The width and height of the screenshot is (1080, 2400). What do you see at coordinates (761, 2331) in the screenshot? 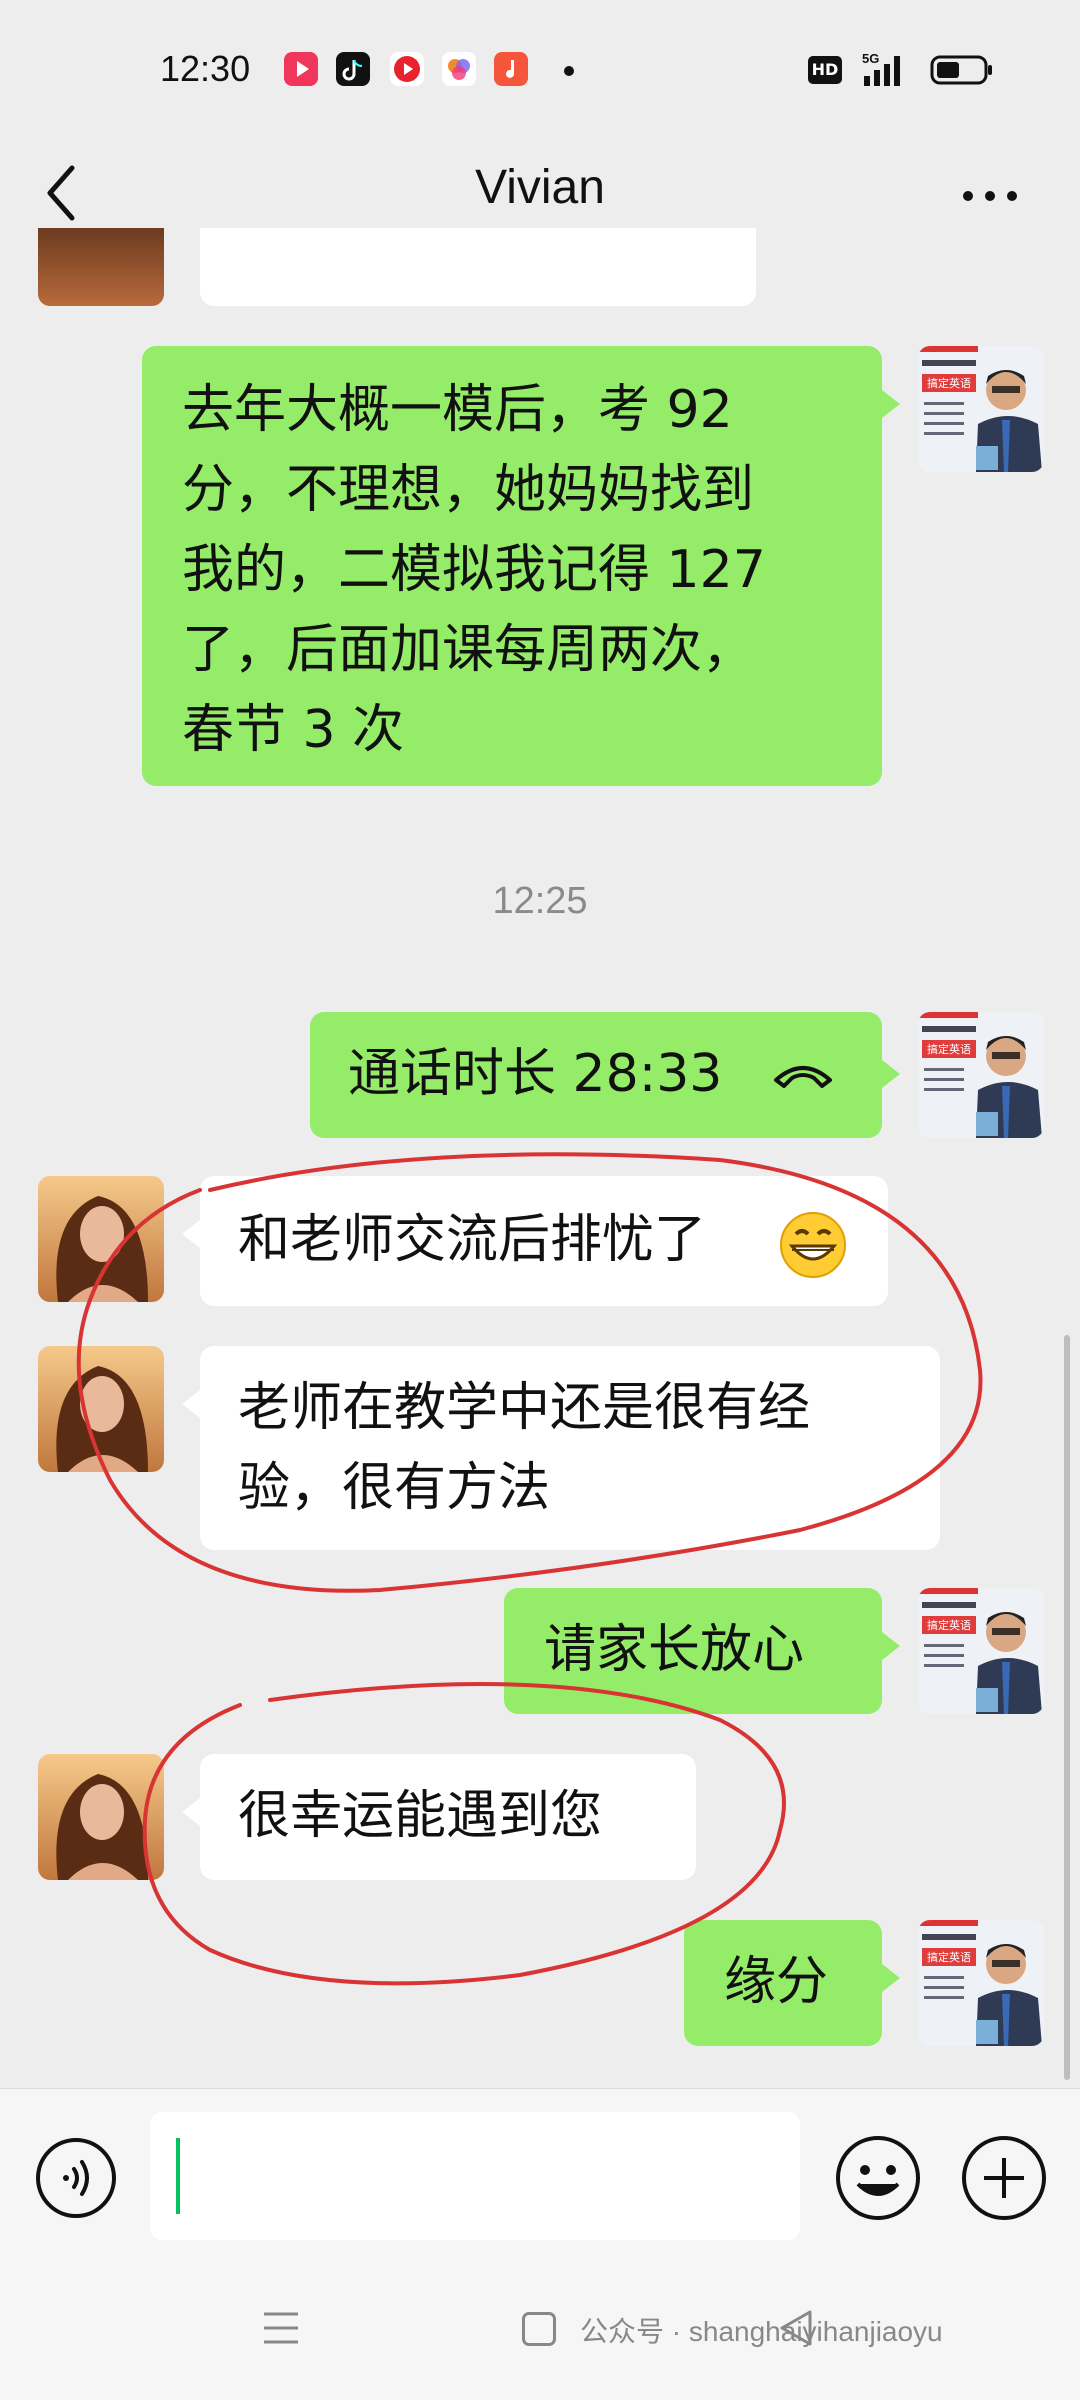
I see `watermark: 公众号 · shanghaiyihanjiaoyu` at bounding box center [761, 2331].